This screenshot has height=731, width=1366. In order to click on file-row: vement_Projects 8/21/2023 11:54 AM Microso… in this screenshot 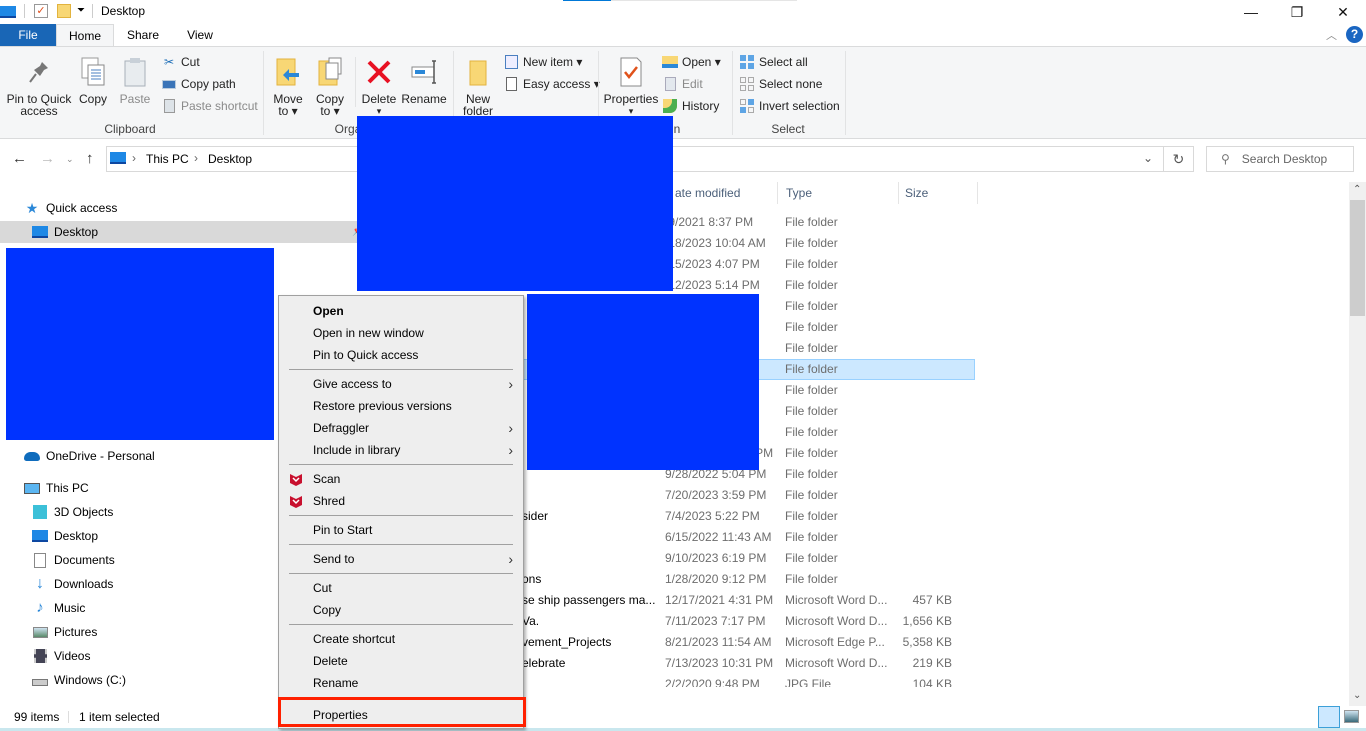, I will do `click(673, 642)`.